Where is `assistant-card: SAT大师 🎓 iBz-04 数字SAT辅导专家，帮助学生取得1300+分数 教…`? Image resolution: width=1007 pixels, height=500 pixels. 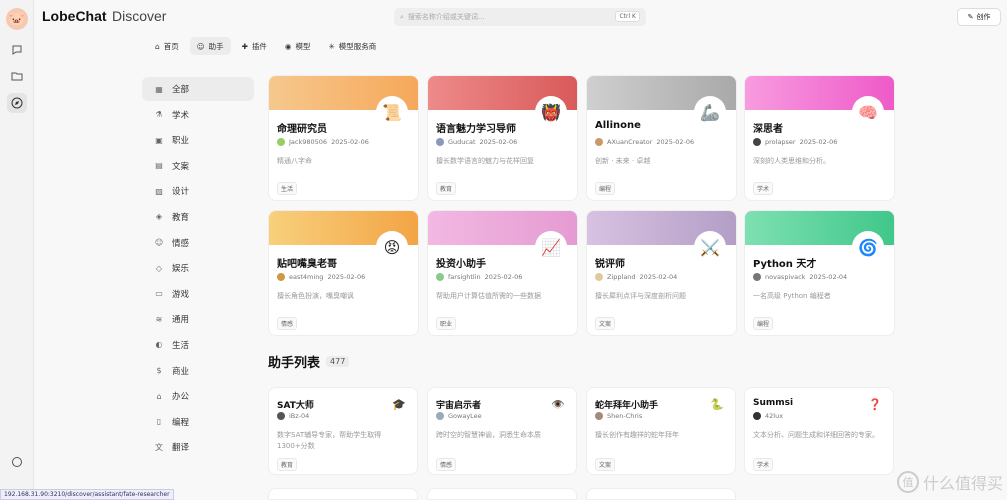 assistant-card: SAT大师 🎓 iBz-04 数字SAT辅导专家，帮助学生取得1300+分数 教… is located at coordinates (343, 431).